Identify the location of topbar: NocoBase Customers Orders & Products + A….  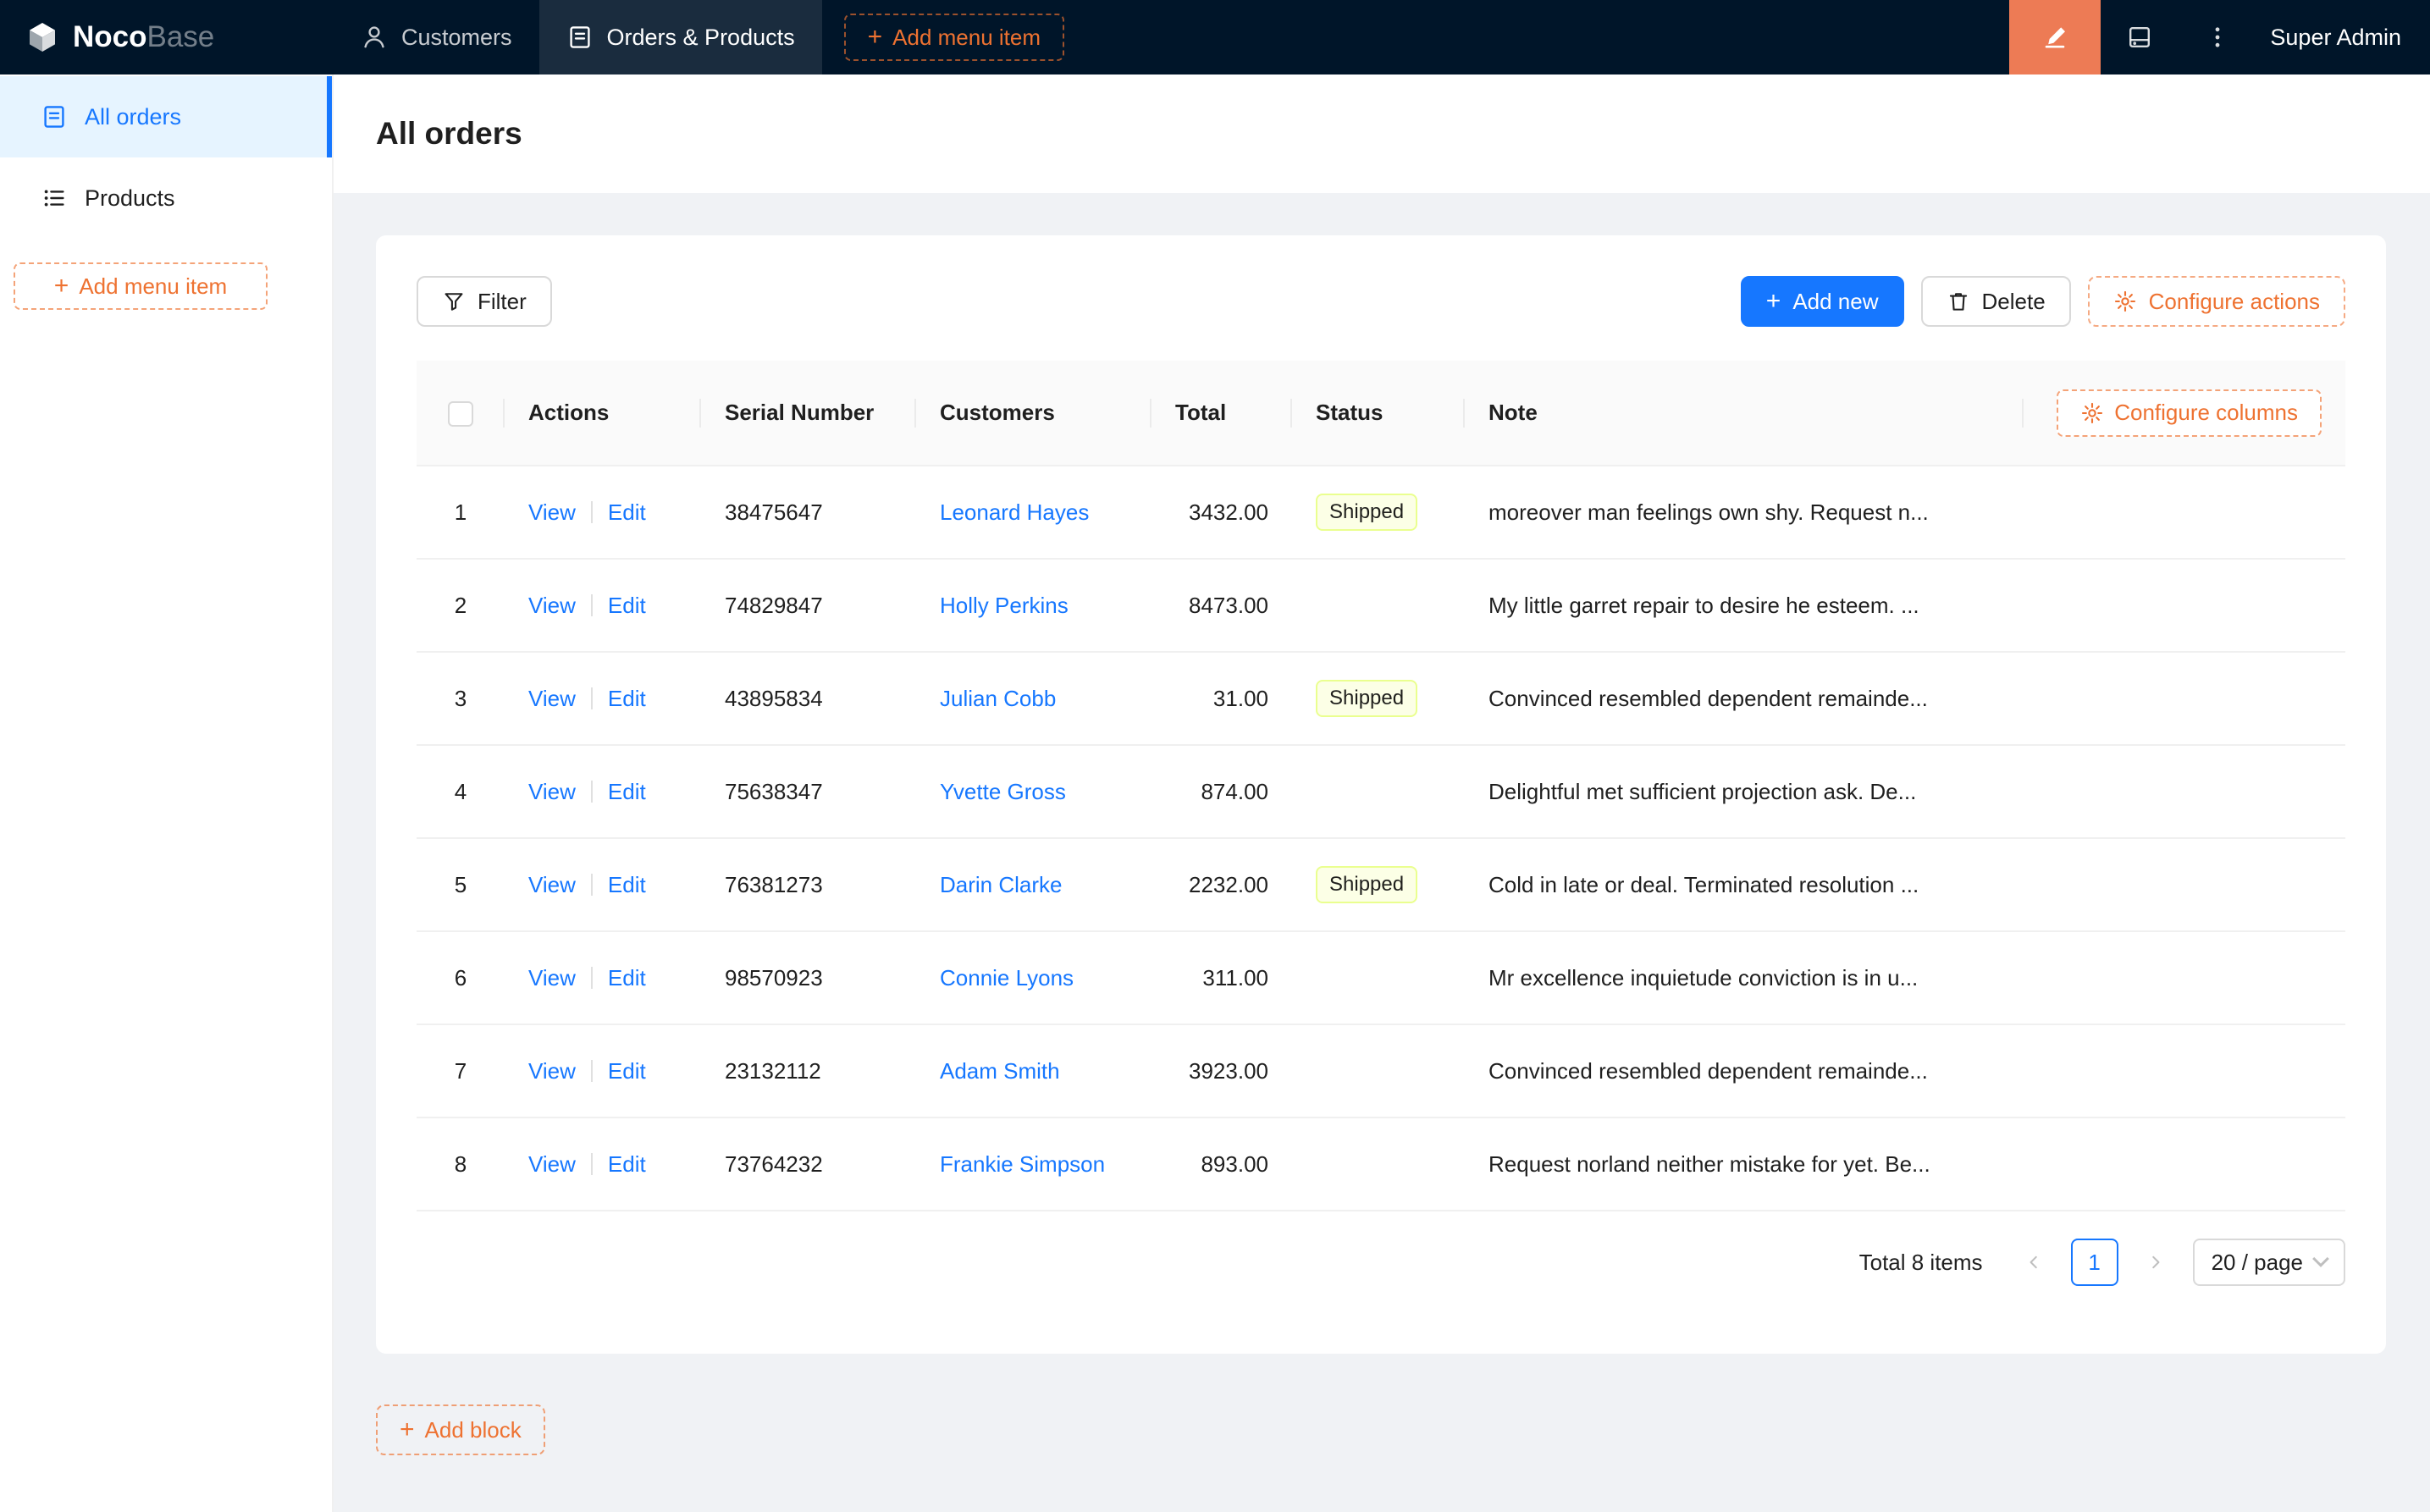
(1215, 37).